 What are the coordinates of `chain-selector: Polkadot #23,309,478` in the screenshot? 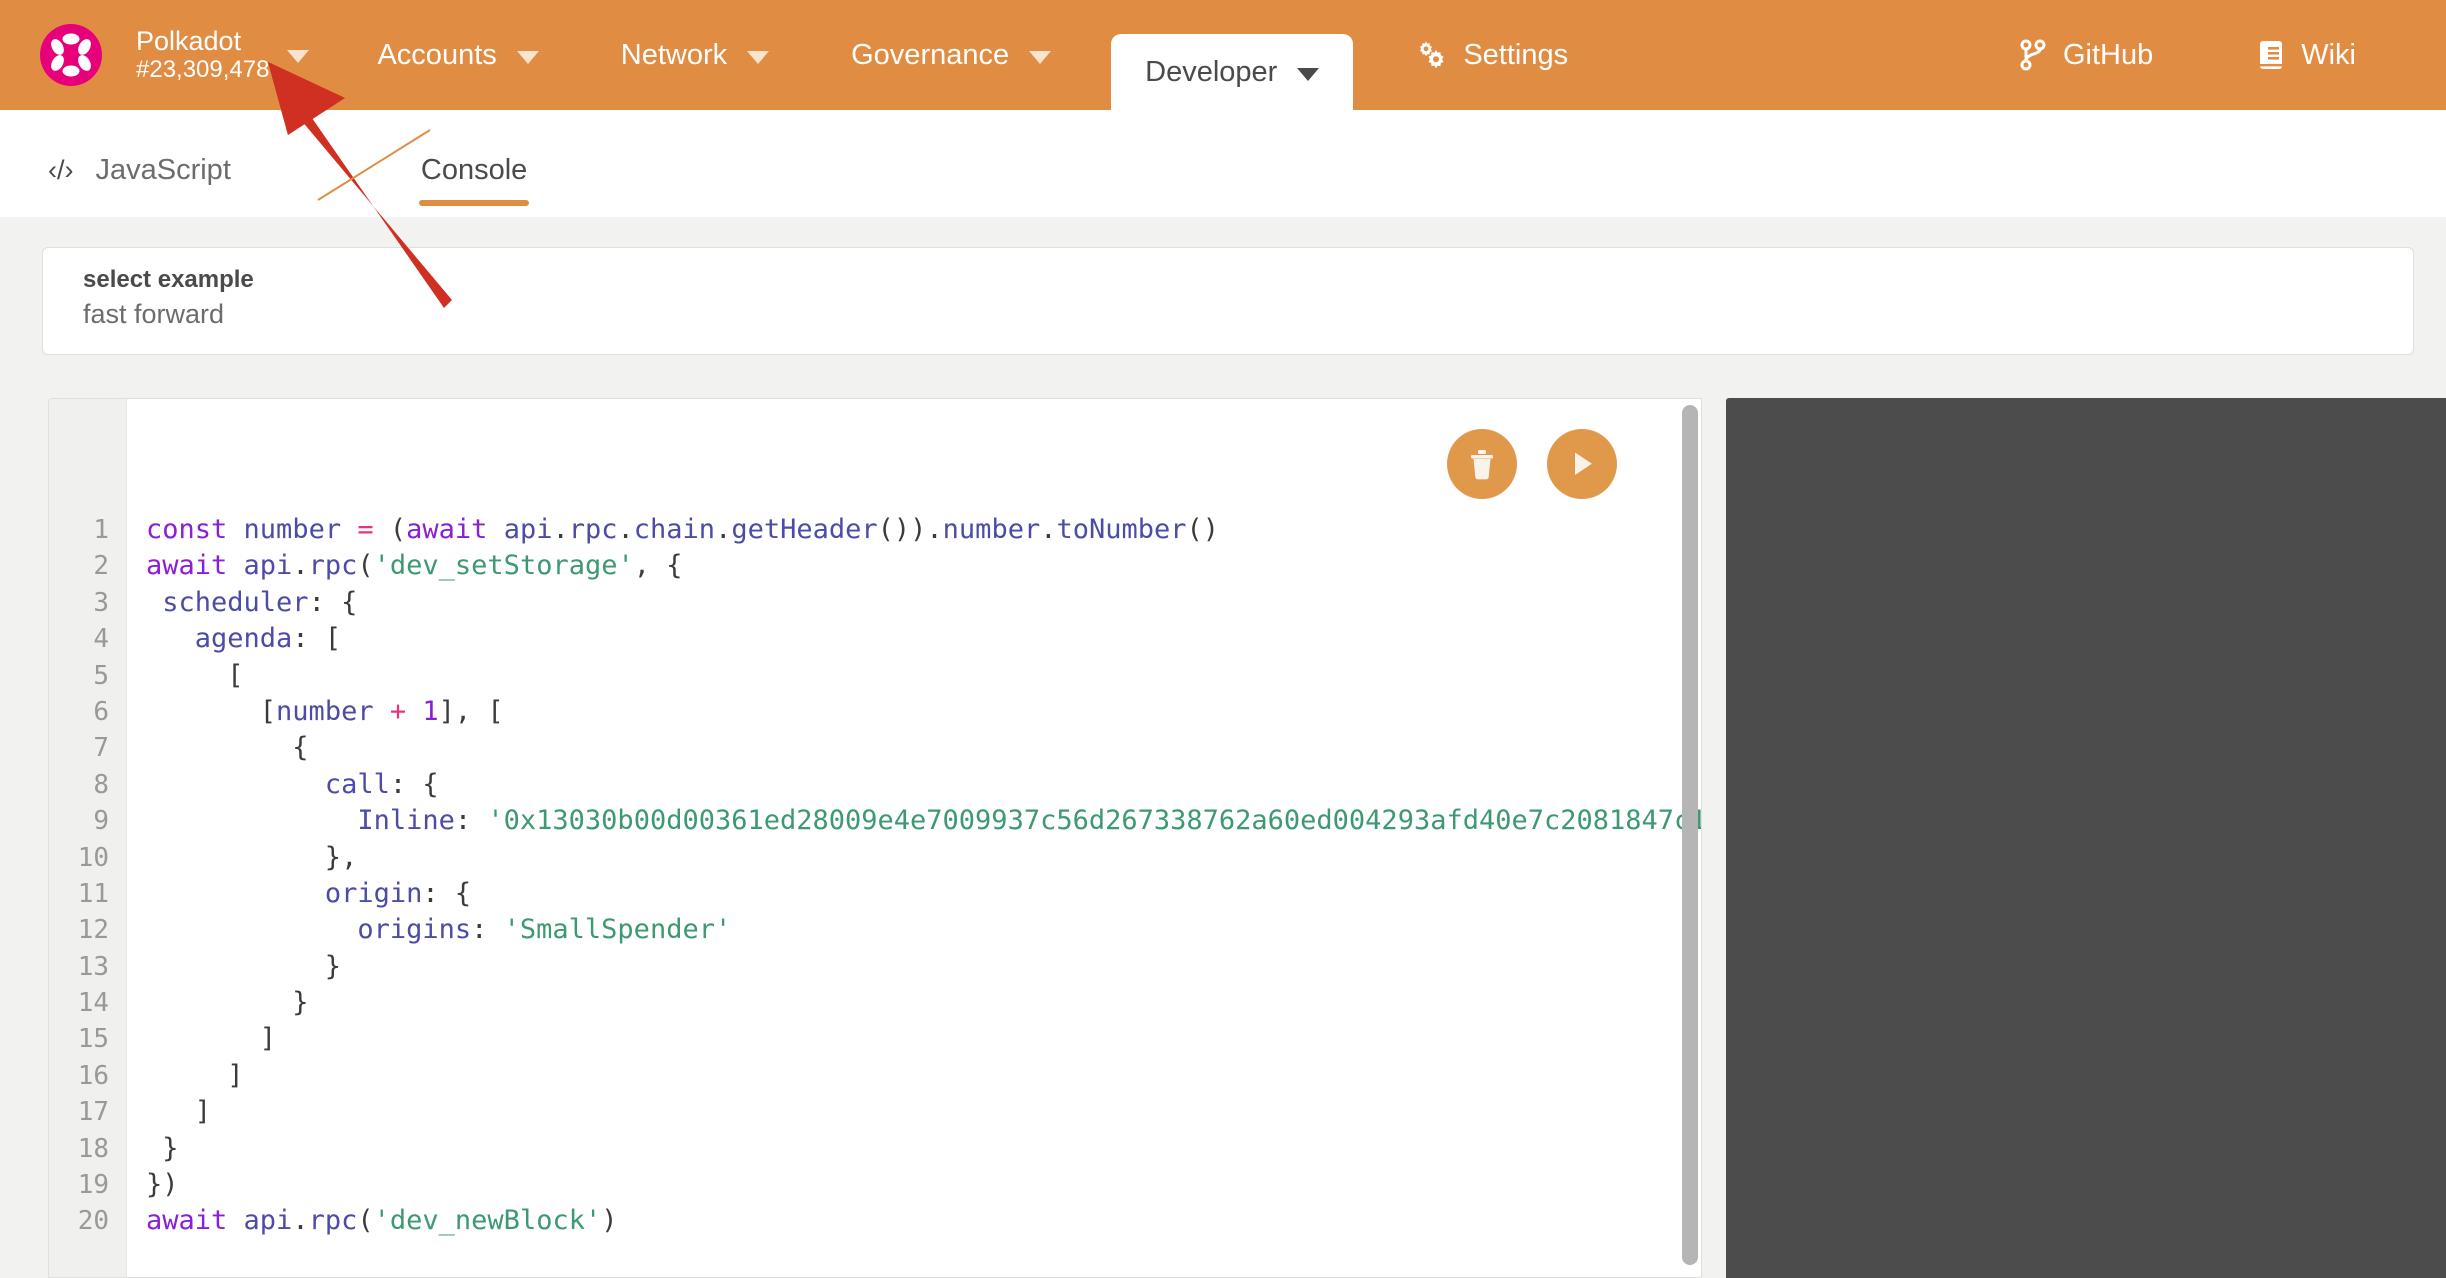 It's located at (222, 54).